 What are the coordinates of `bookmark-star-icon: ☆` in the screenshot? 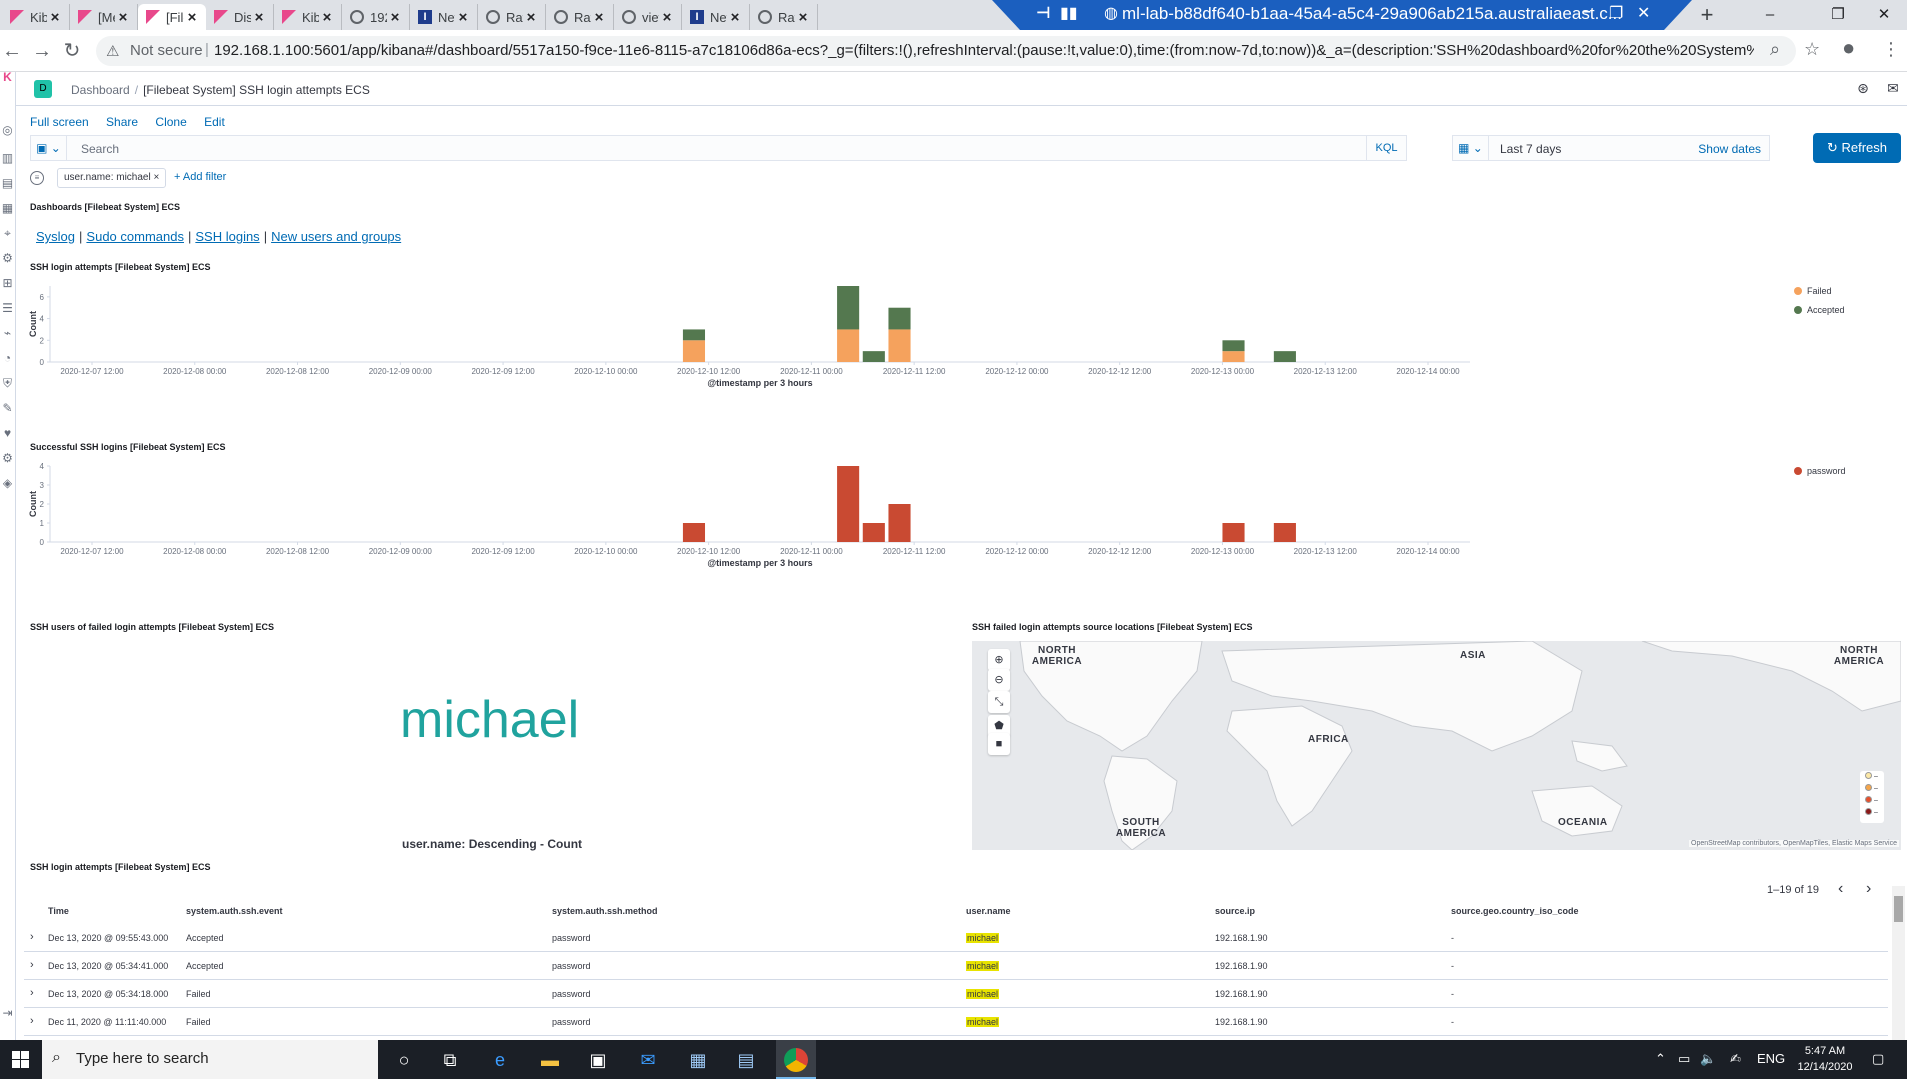 It's located at (1812, 49).